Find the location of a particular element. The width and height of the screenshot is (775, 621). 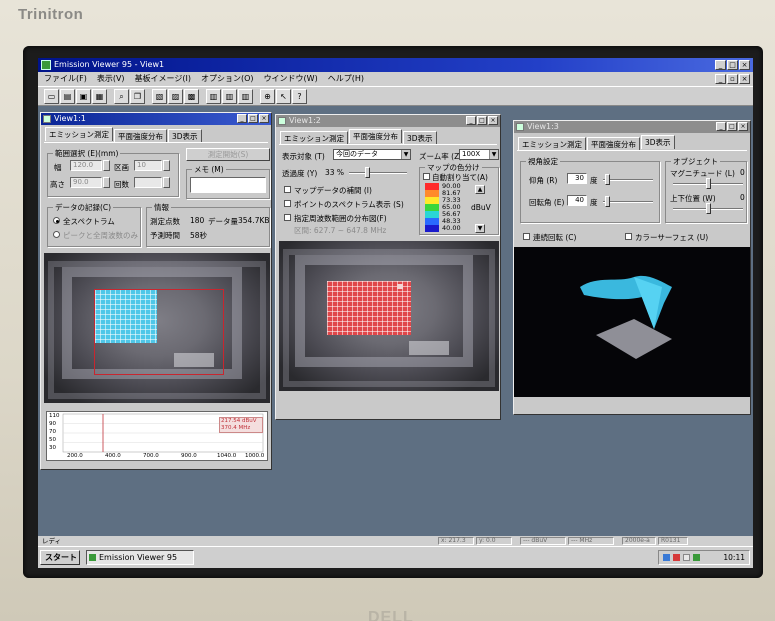

child-close-button: × is located at coordinates (744, 79).